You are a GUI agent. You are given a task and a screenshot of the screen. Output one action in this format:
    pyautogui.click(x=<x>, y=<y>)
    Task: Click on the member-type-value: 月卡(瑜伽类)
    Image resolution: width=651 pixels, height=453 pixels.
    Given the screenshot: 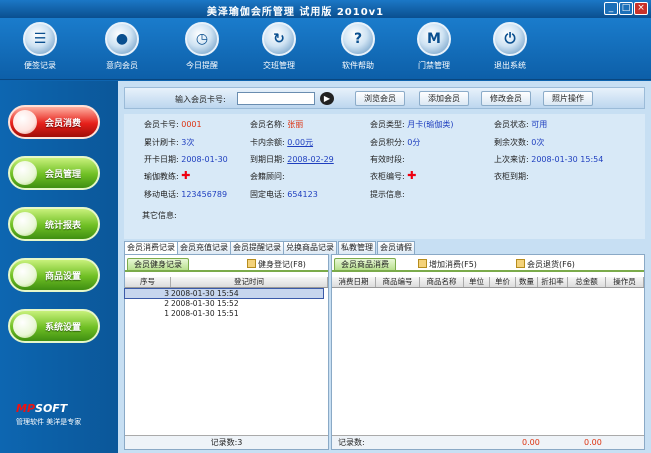 What is the action you would take?
    pyautogui.click(x=430, y=124)
    